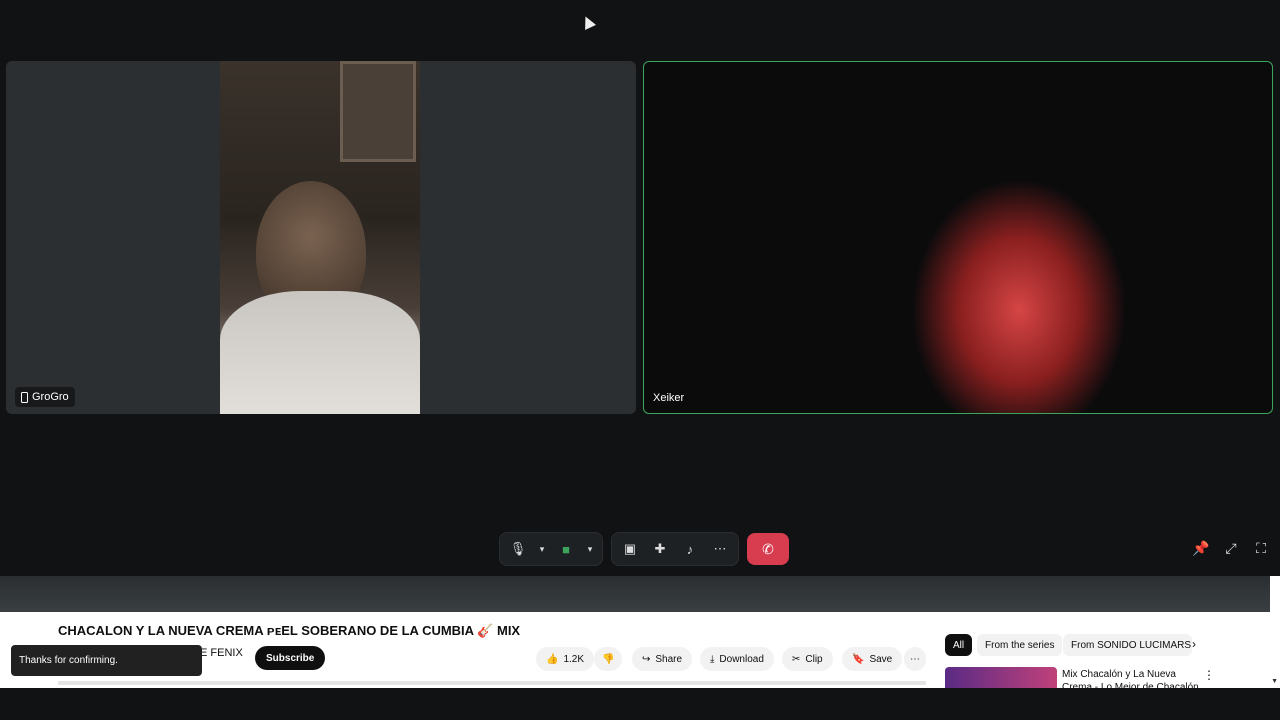  I want to click on call-controls: 🎙 ▾ ■ ▾ ▣ ✚ ♪ ⋯ ✆, so click(644, 549).